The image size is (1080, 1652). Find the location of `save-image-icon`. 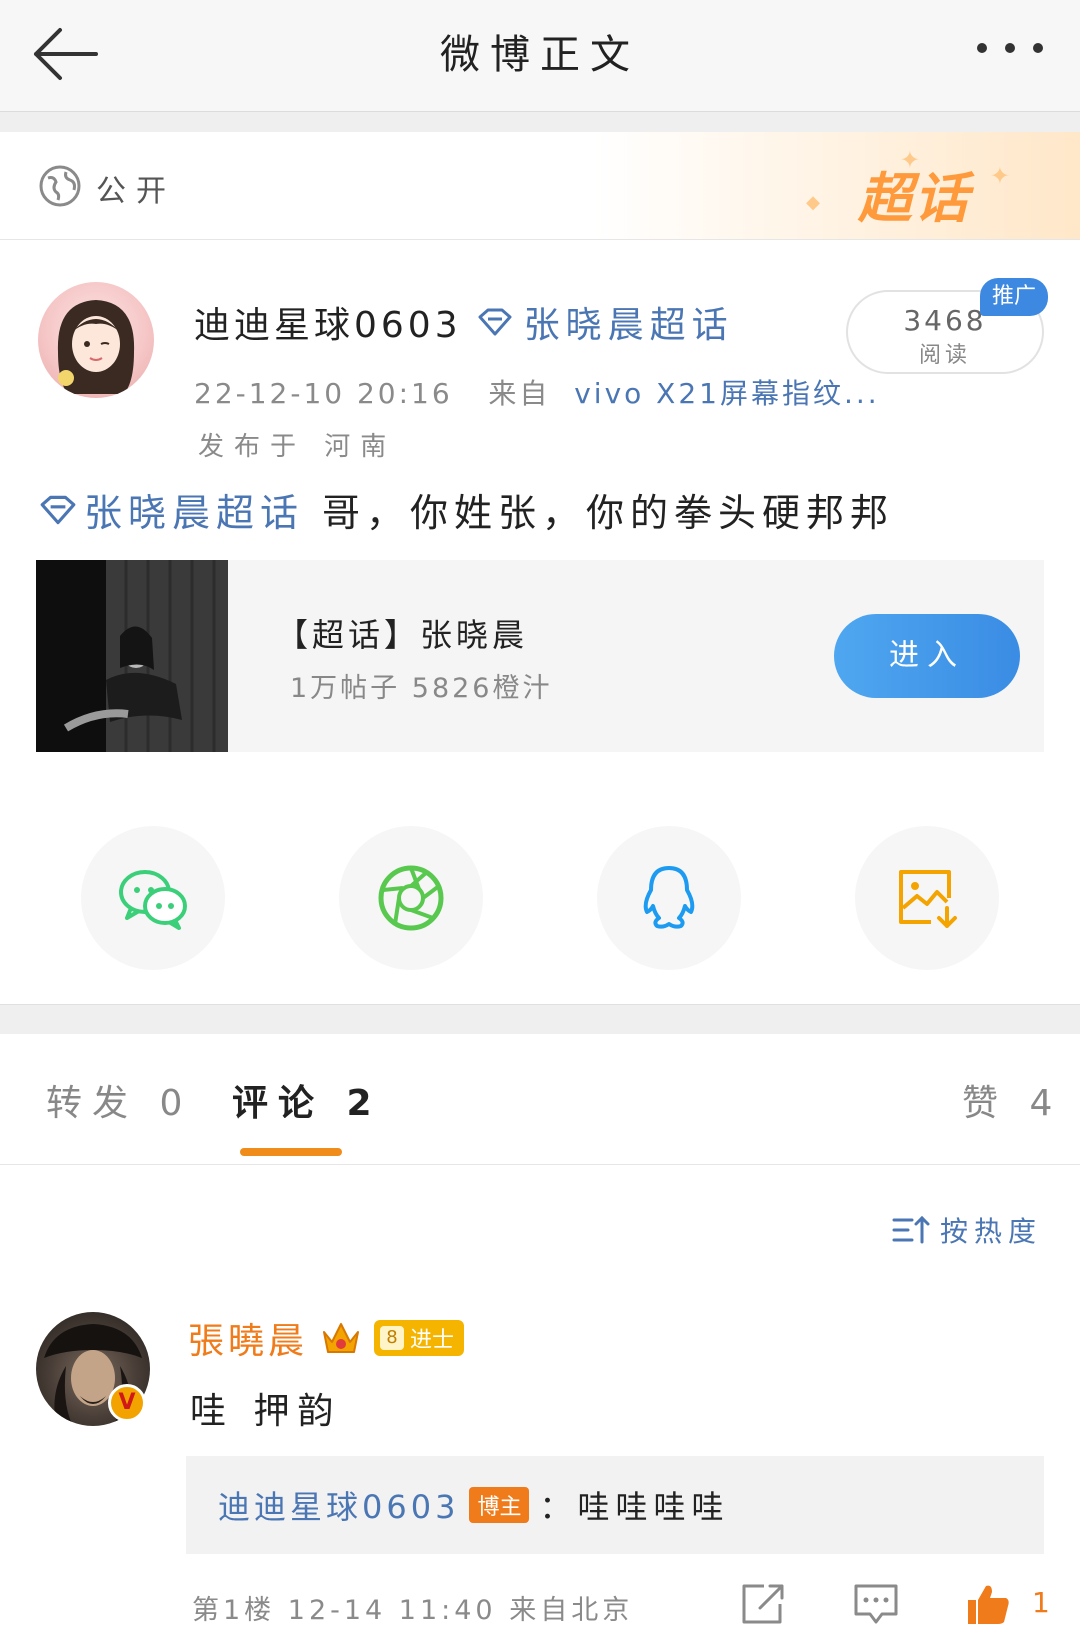

save-image-icon is located at coordinates (928, 899).